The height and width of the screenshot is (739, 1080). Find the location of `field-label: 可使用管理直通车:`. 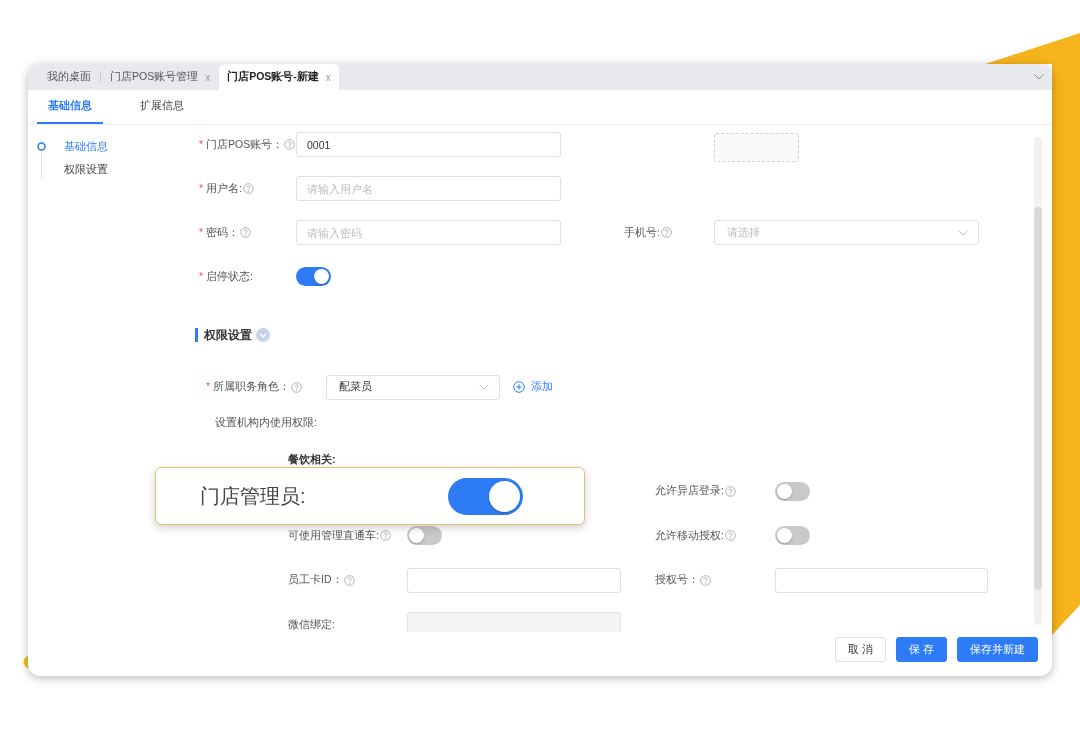

field-label: 可使用管理直通车: is located at coordinates (333, 535).